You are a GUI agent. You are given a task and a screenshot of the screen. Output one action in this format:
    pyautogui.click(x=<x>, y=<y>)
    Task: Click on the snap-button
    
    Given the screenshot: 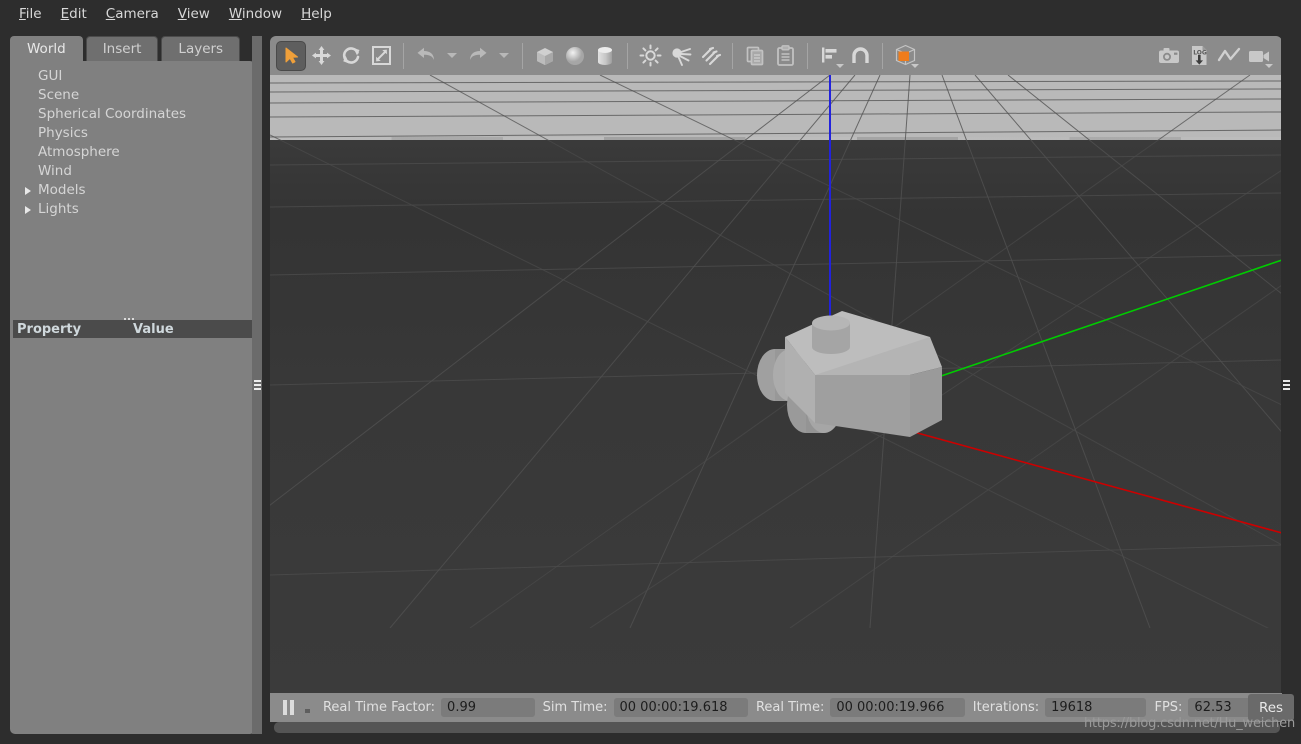 What is the action you would take?
    pyautogui.click(x=860, y=56)
    